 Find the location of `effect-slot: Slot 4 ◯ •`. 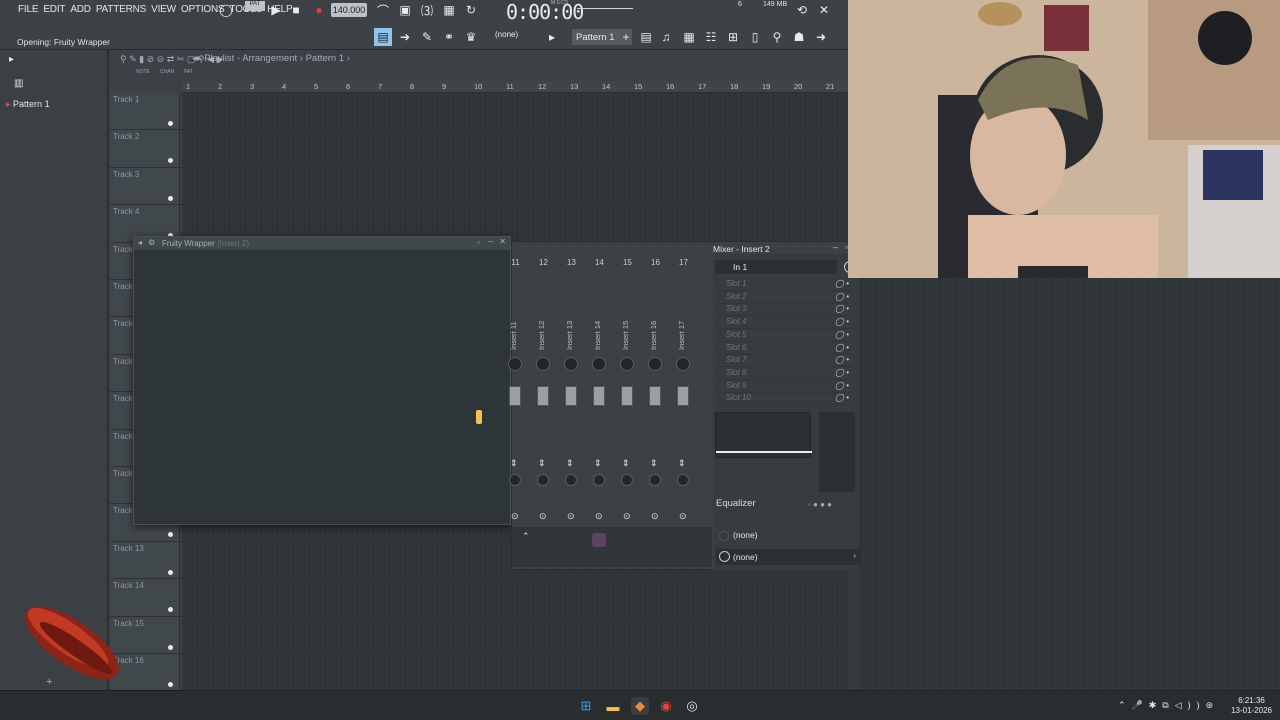

effect-slot: Slot 4 ◯ • is located at coordinates (785, 323).